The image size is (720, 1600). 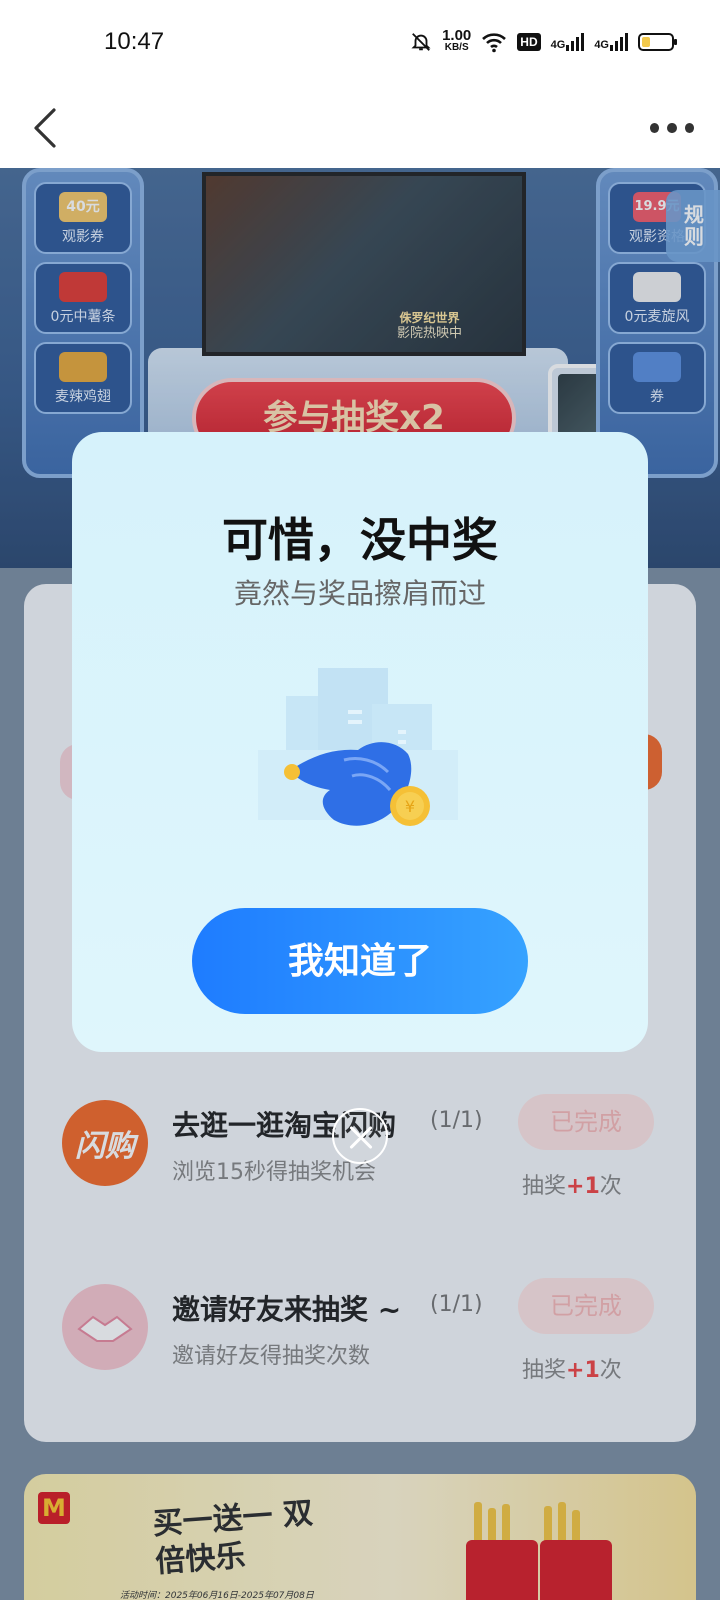 What do you see at coordinates (693, 226) in the screenshot?
I see `rules-tab: 规则` at bounding box center [693, 226].